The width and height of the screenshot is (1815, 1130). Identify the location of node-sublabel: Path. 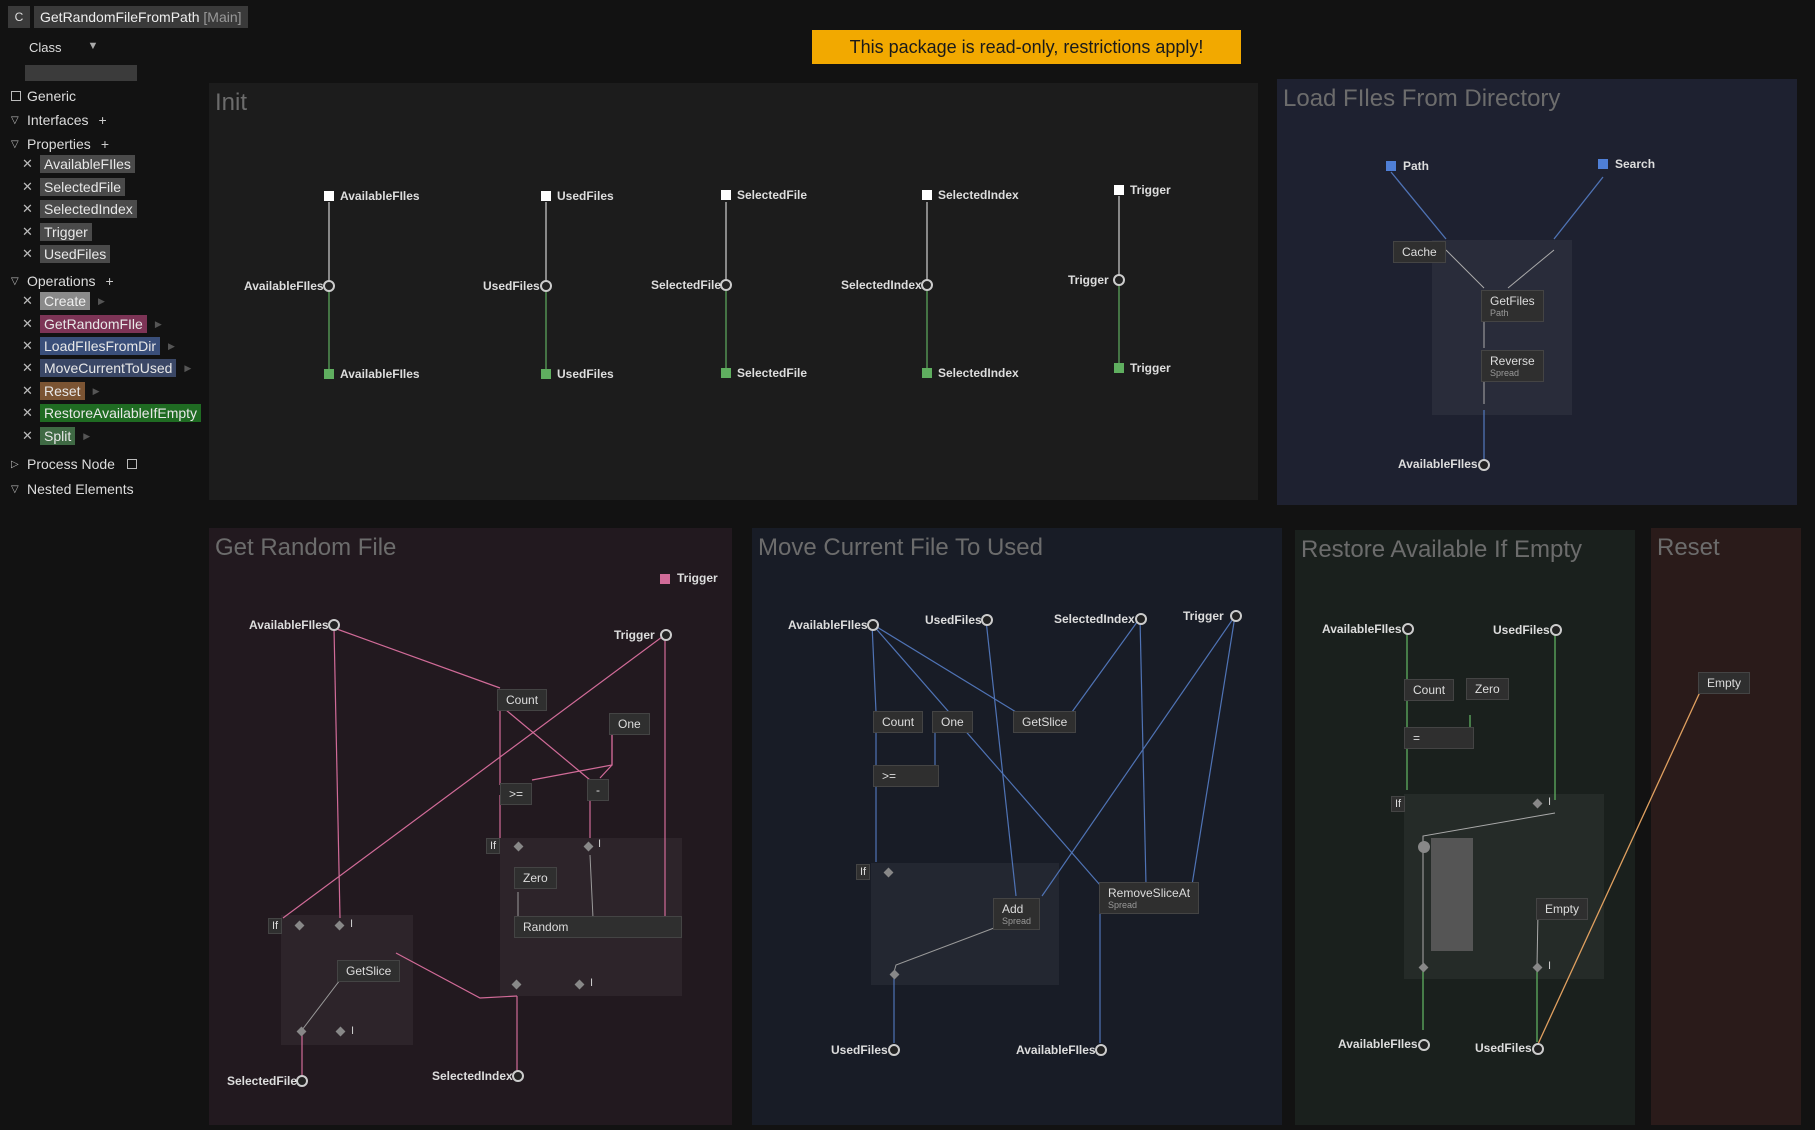
(1499, 313).